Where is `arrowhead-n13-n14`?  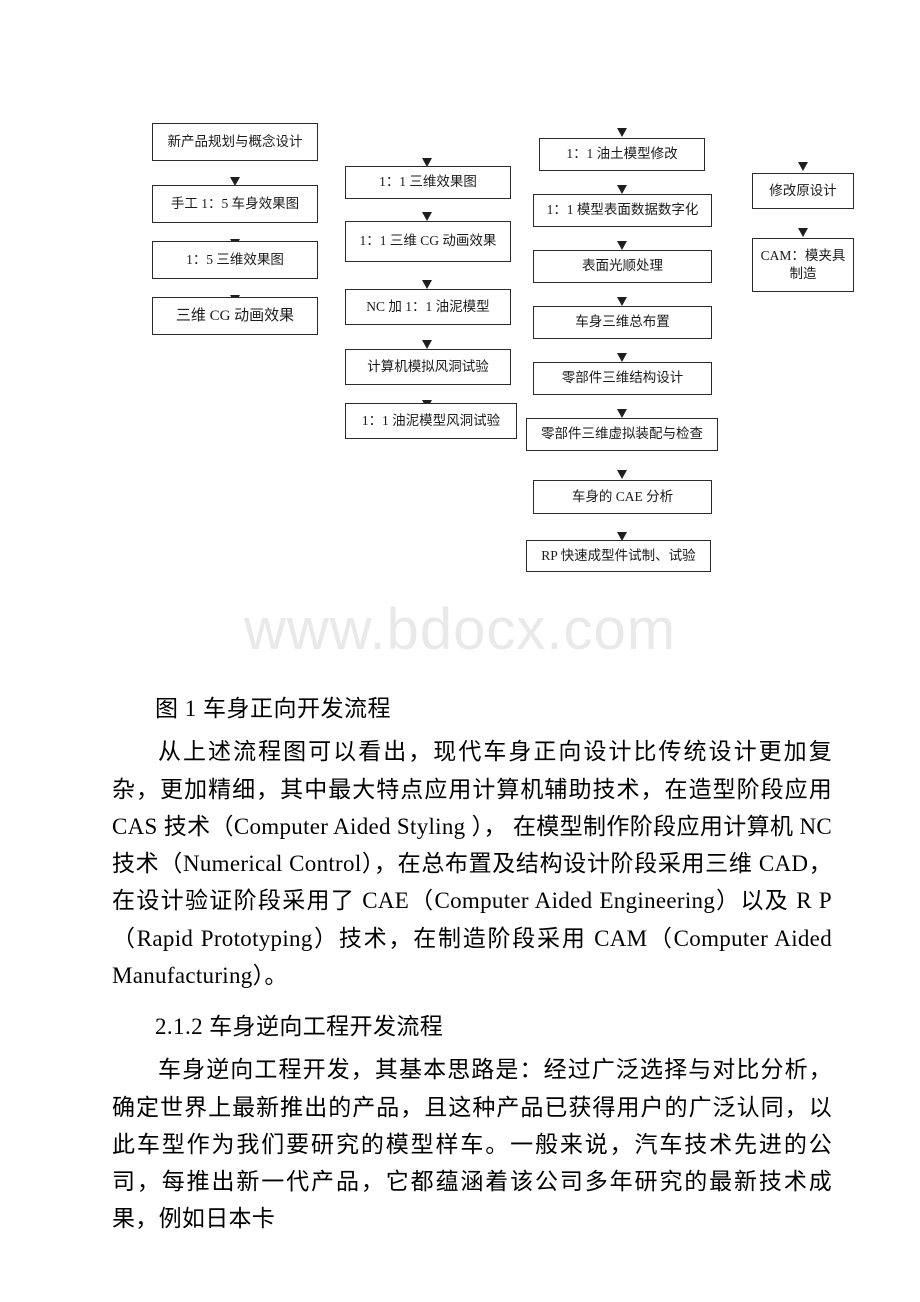
arrowhead-n13-n14 is located at coordinates (622, 357).